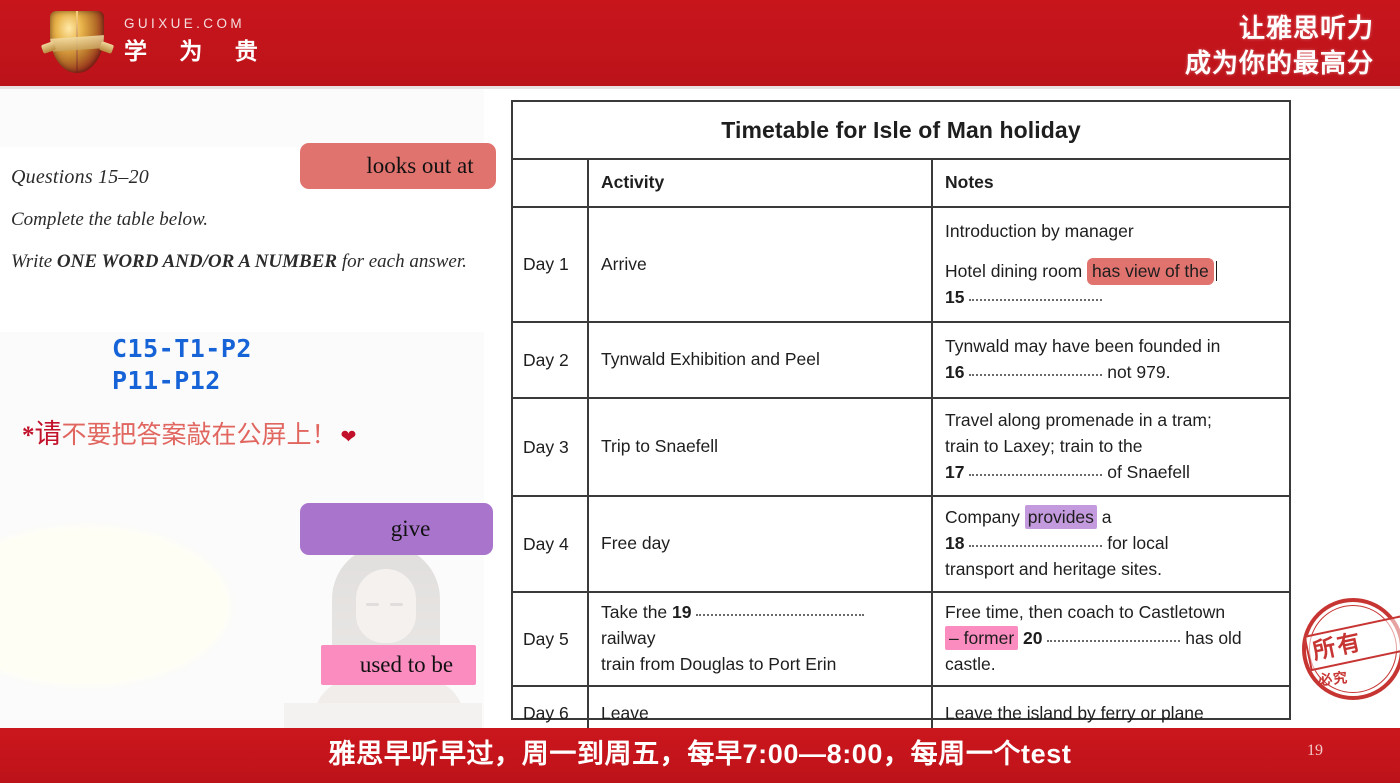 Image resolution: width=1400 pixels, height=783 pixels. Describe the element at coordinates (955, 543) in the screenshot. I see `question-number: 18` at that location.